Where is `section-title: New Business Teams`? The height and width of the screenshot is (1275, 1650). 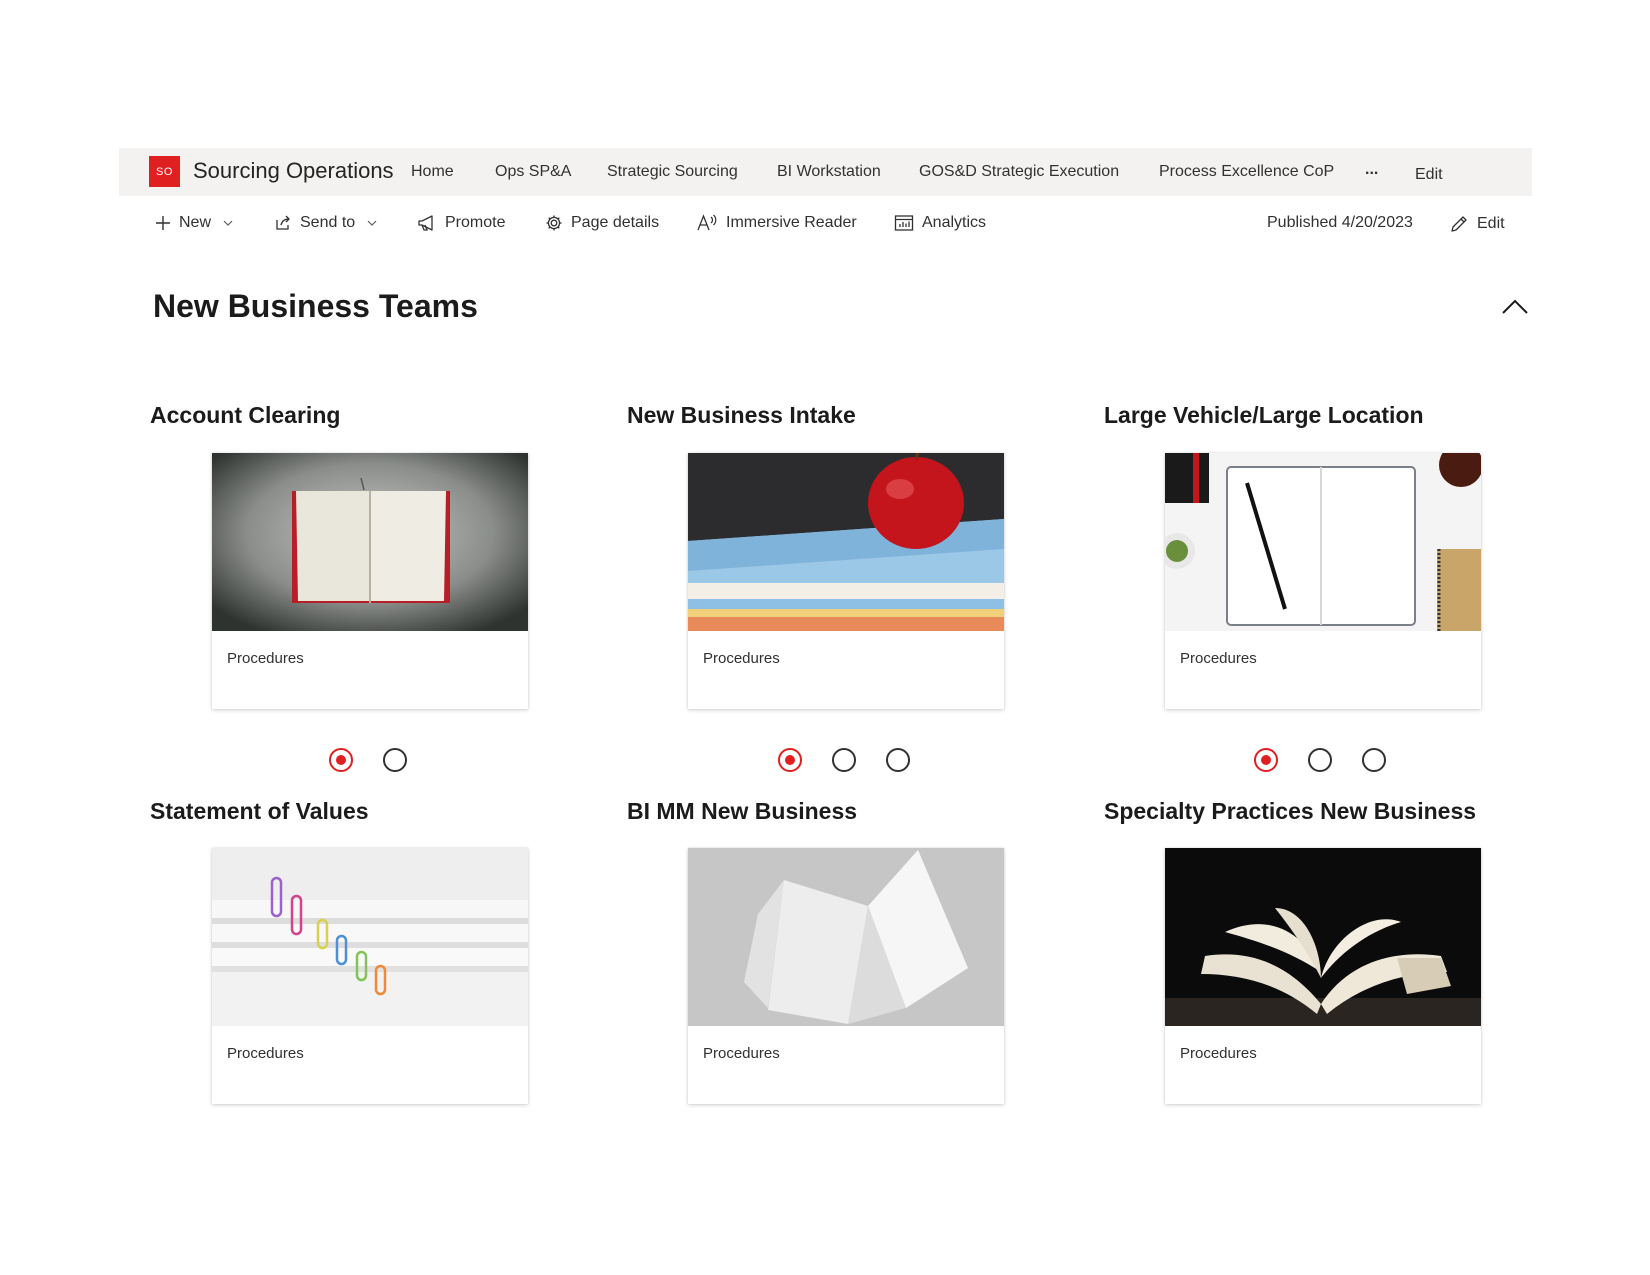 section-title: New Business Teams is located at coordinates (315, 306).